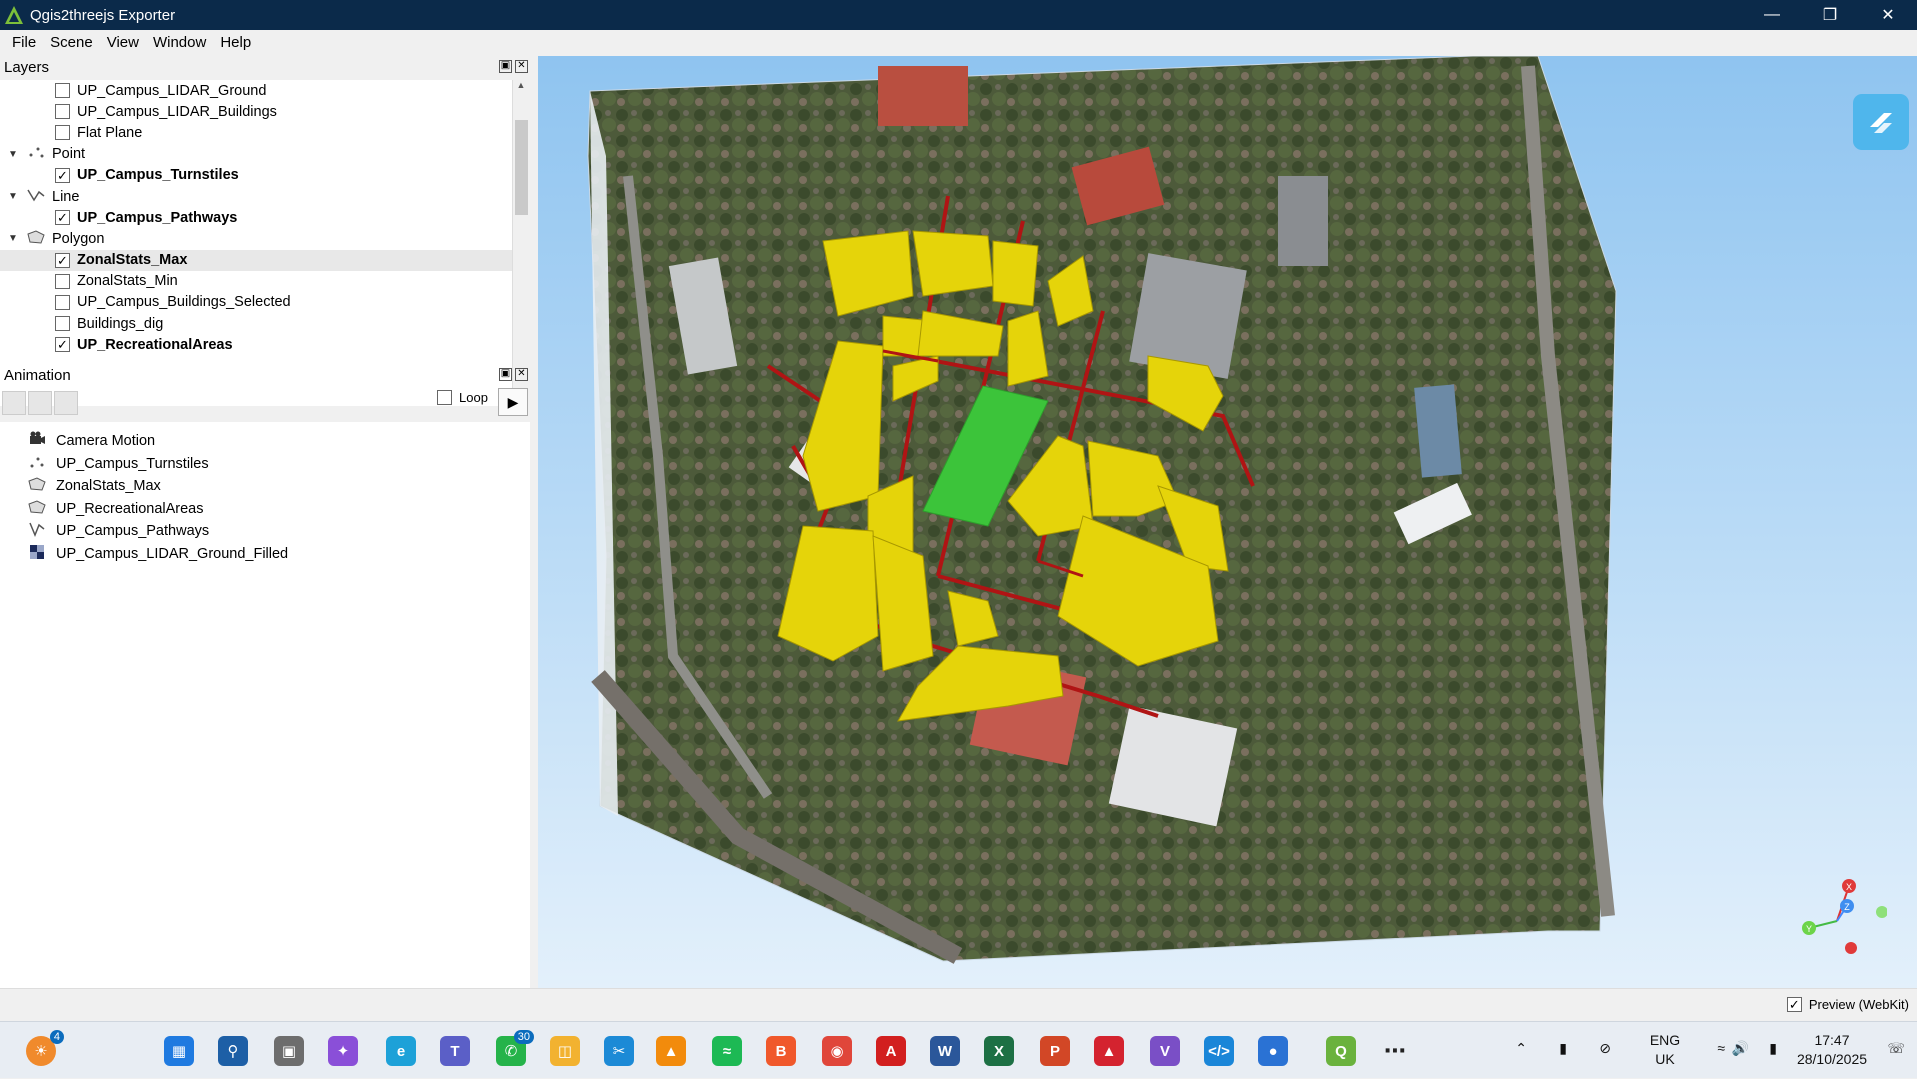 This screenshot has width=1917, height=1079. Describe the element at coordinates (1395, 1051) in the screenshot. I see `more-icon: ⋯` at that location.